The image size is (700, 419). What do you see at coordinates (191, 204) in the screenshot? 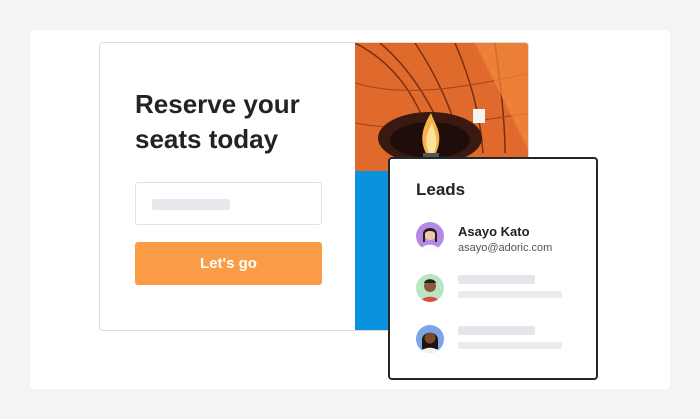
I see `email-placeholder-skeleton` at bounding box center [191, 204].